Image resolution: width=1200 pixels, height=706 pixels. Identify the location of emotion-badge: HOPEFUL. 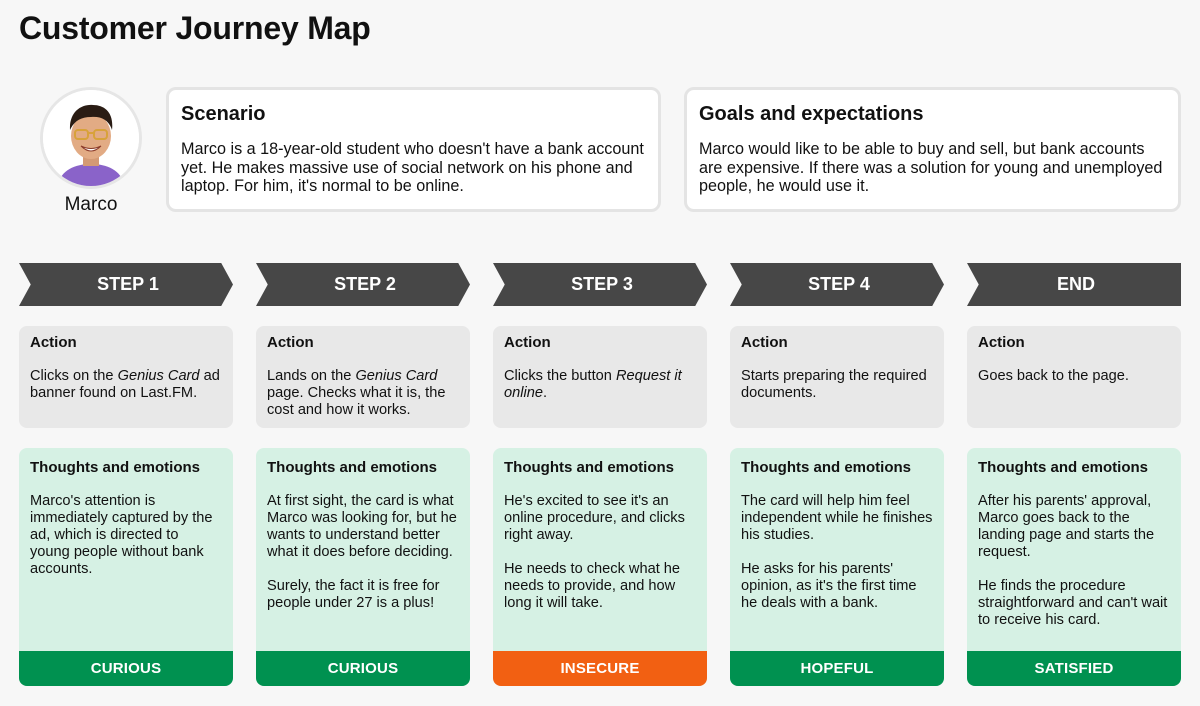
(837, 668).